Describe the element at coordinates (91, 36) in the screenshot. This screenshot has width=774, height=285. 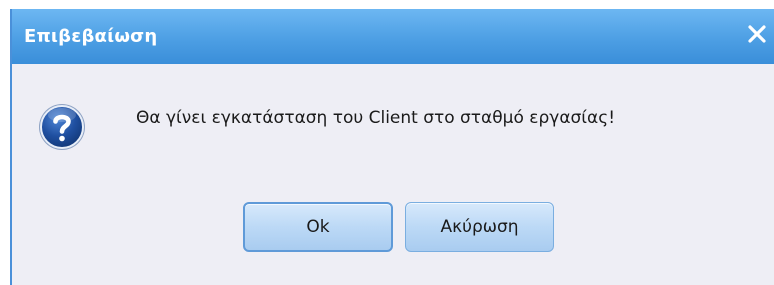
I see `dialog-title: Επιβεβαίωση` at that location.